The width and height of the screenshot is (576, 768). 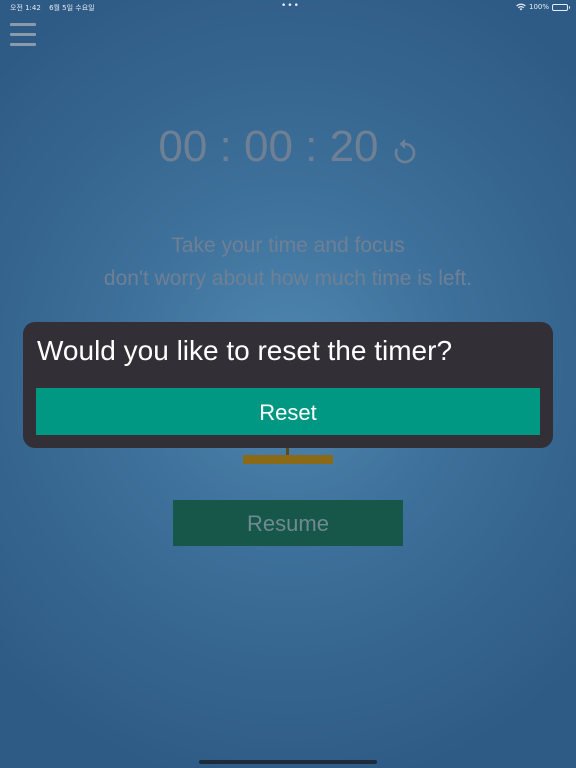 I want to click on home-indicator, so click(x=288, y=762).